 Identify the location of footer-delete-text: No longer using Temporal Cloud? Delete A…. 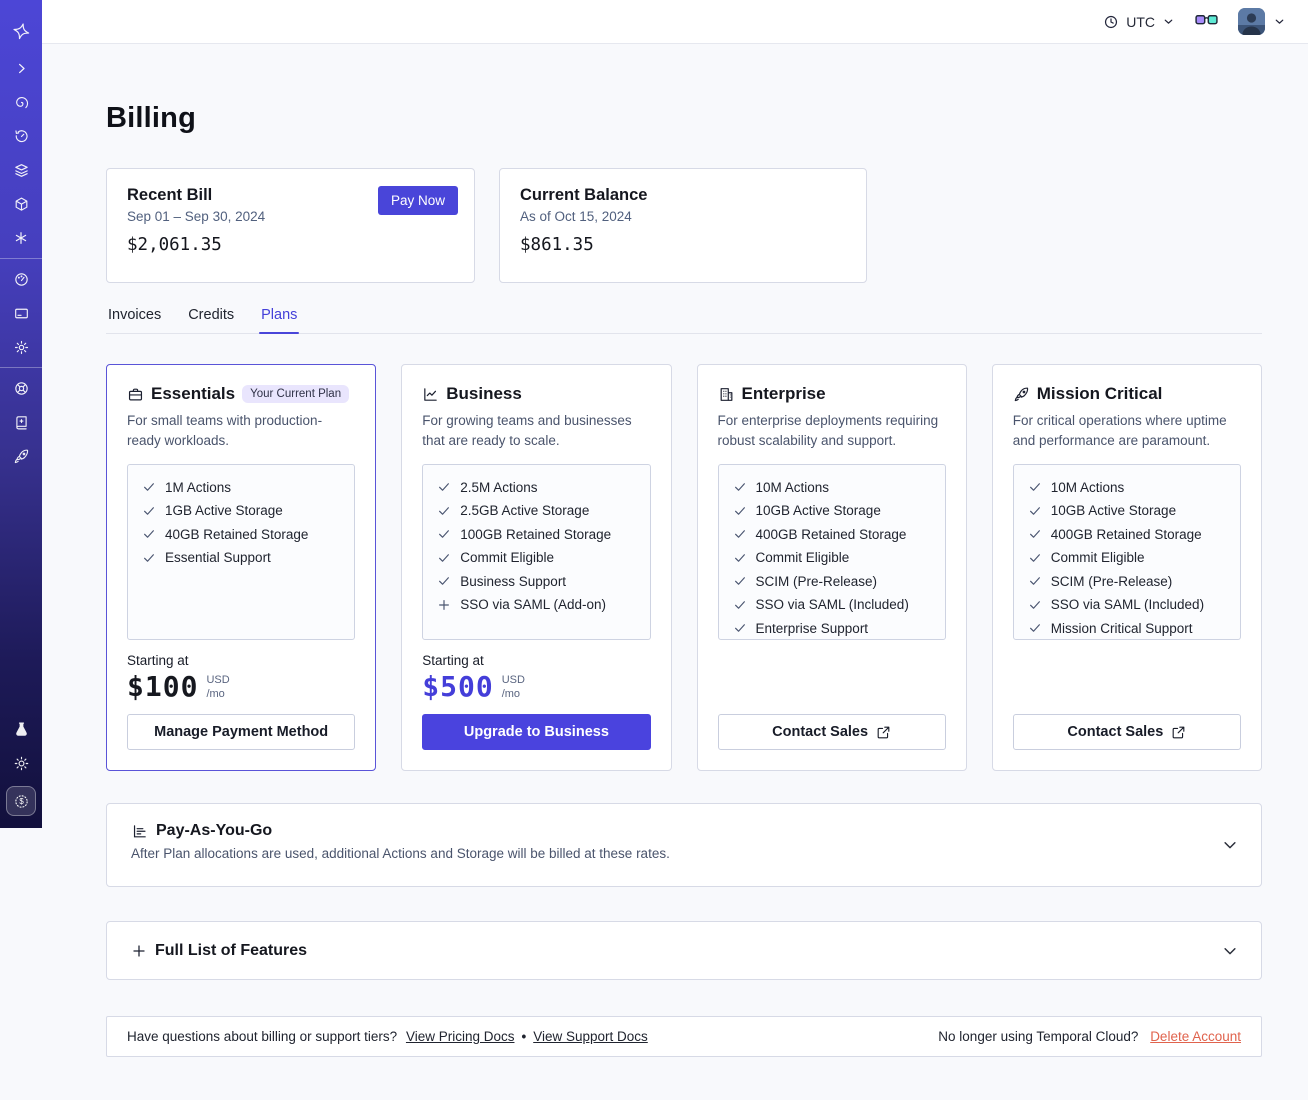
(1089, 1036).